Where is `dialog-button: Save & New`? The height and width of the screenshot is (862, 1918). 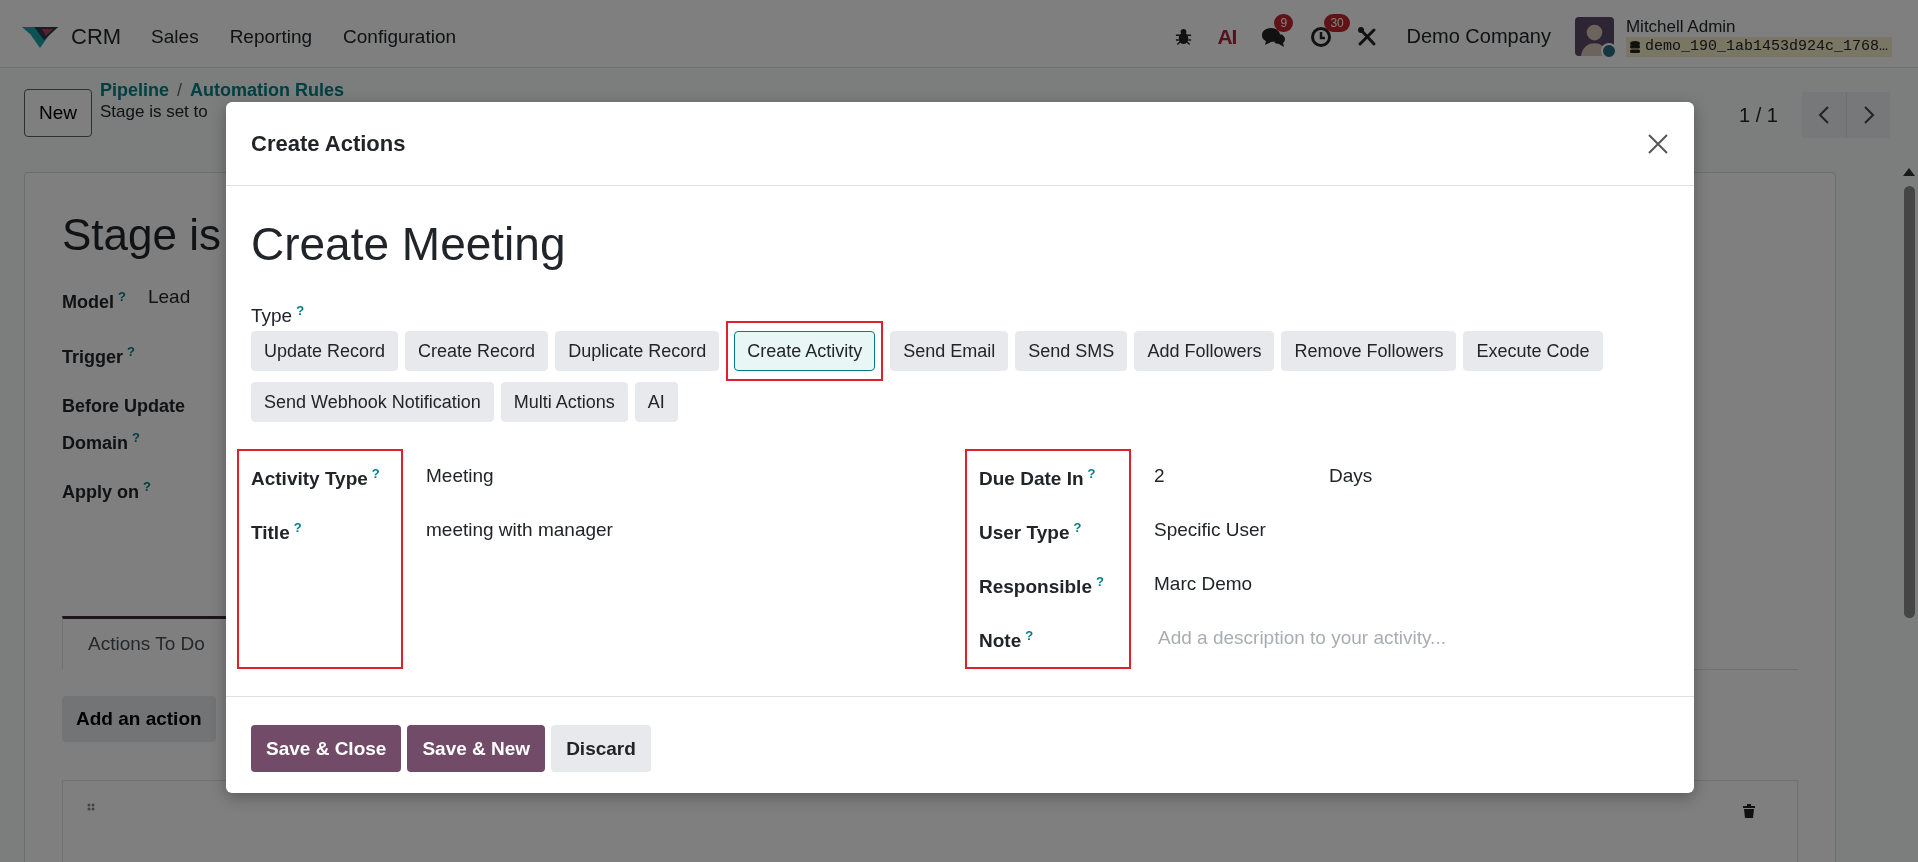 dialog-button: Save & New is located at coordinates (476, 748).